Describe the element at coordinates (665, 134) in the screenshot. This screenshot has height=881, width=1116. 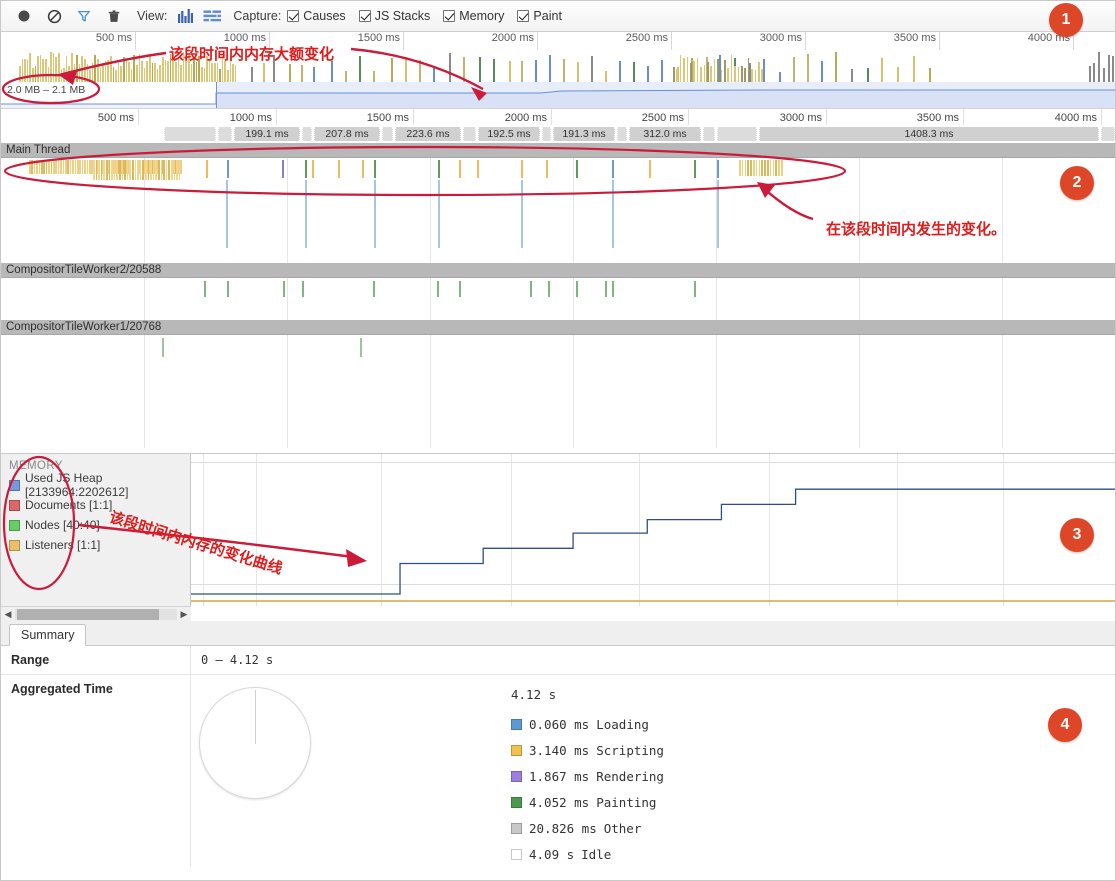
I see `frame-block: 312.0 ms` at that location.